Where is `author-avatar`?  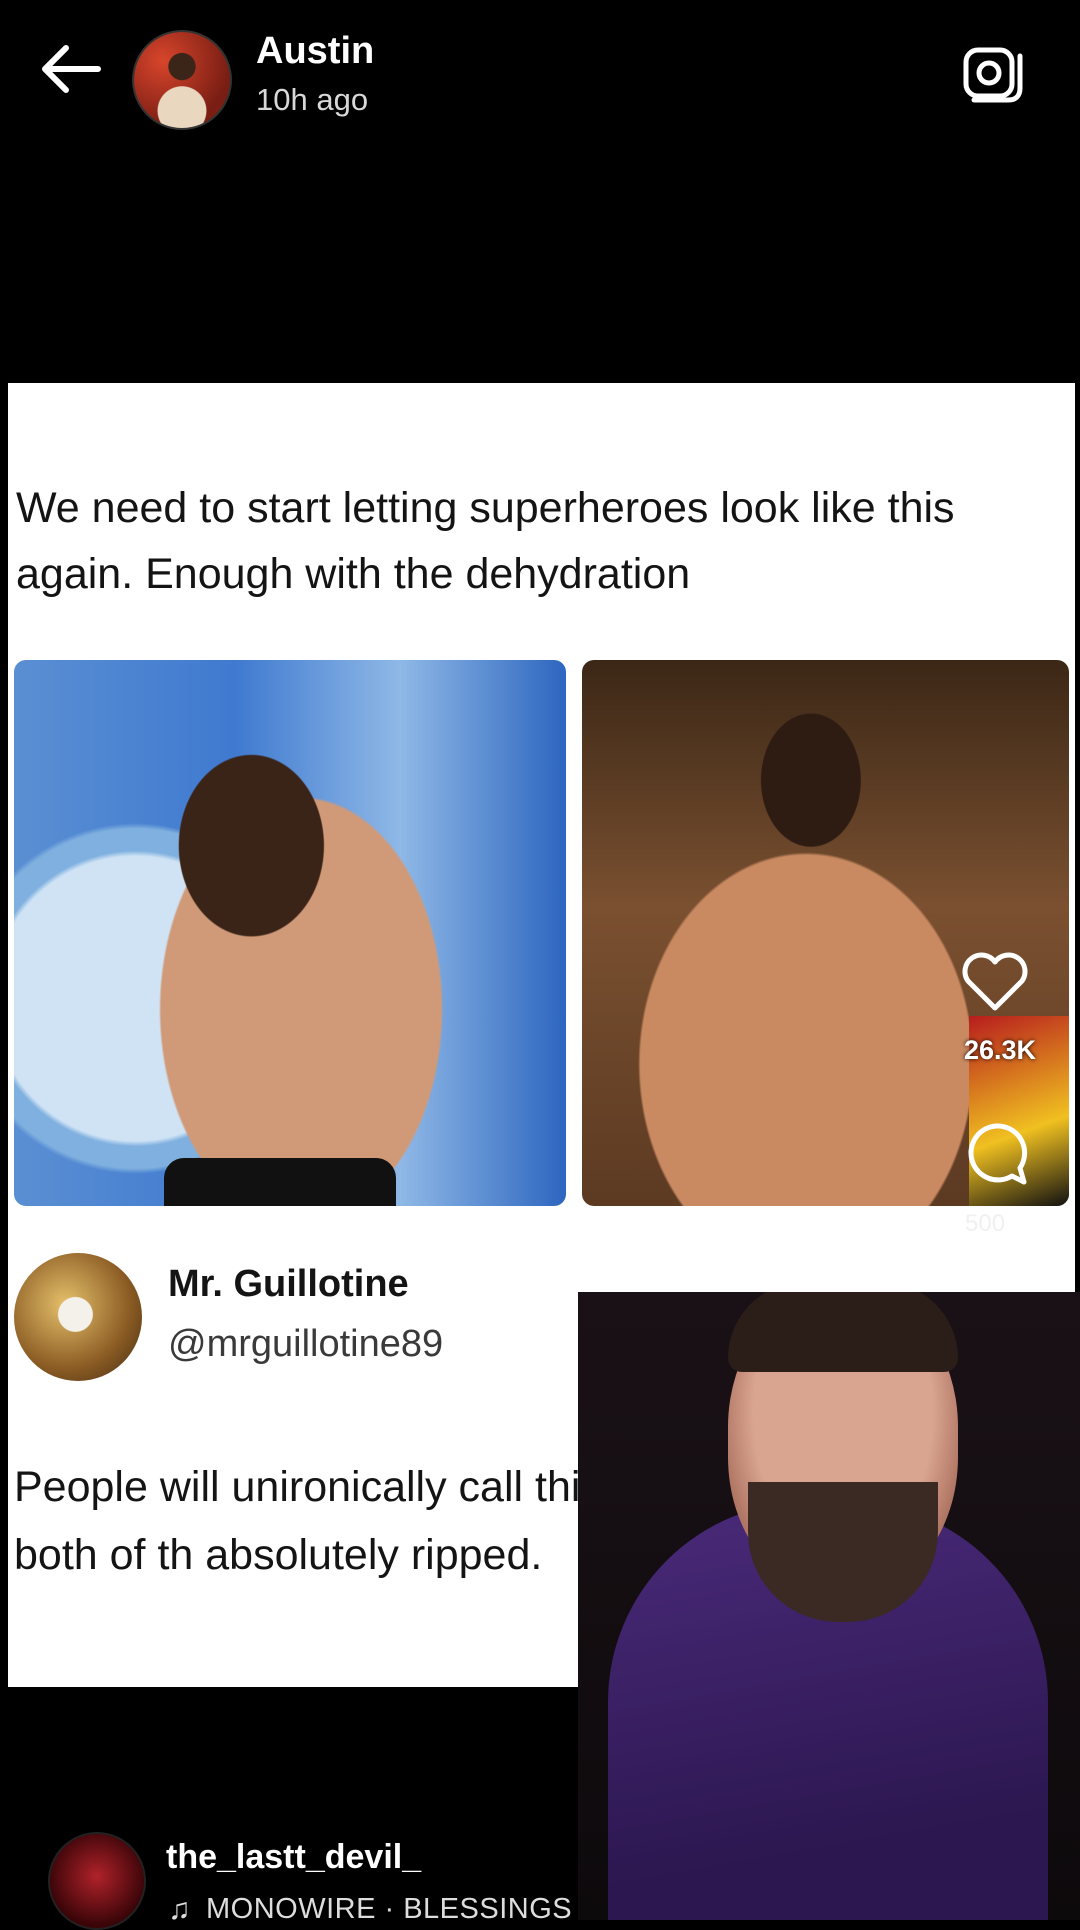
author-avatar is located at coordinates (182, 80).